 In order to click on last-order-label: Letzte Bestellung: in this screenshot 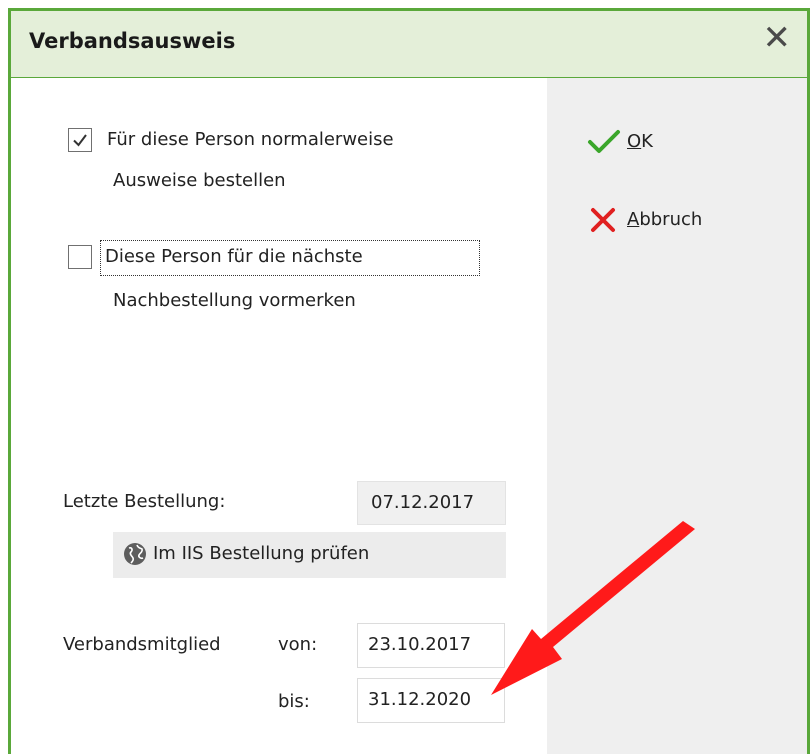, I will do `click(144, 501)`.